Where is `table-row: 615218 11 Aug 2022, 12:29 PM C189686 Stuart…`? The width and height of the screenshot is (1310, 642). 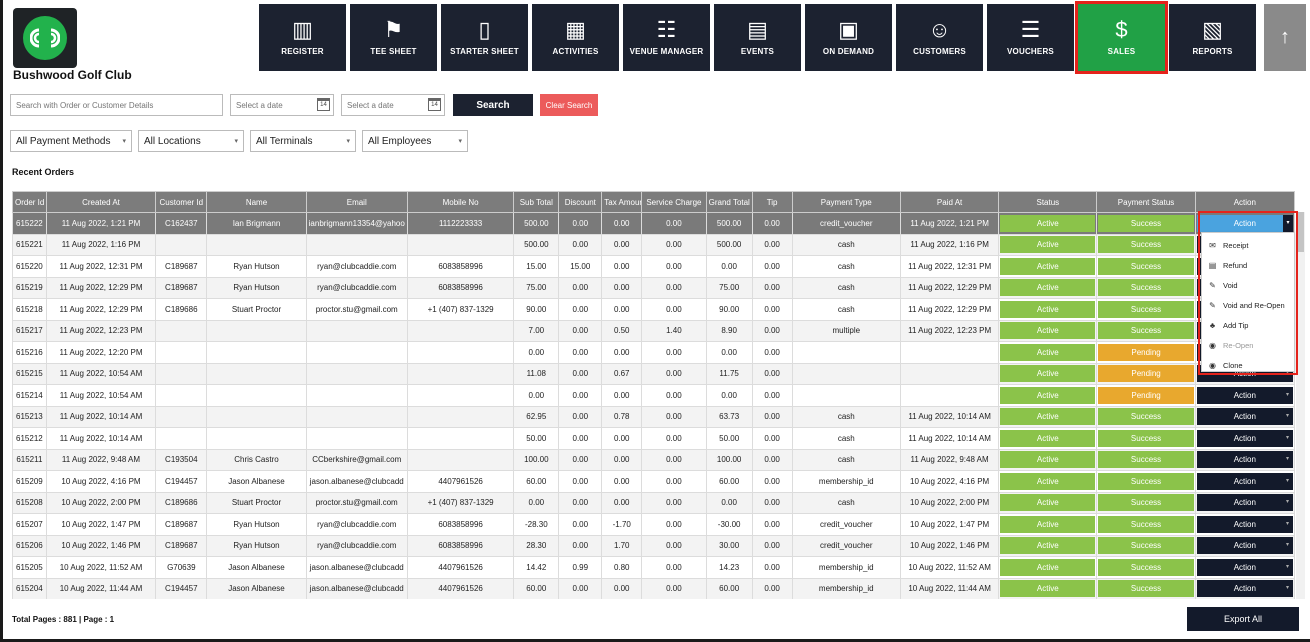
table-row: 615218 11 Aug 2022, 12:29 PM C189686 Stuart… is located at coordinates (654, 309).